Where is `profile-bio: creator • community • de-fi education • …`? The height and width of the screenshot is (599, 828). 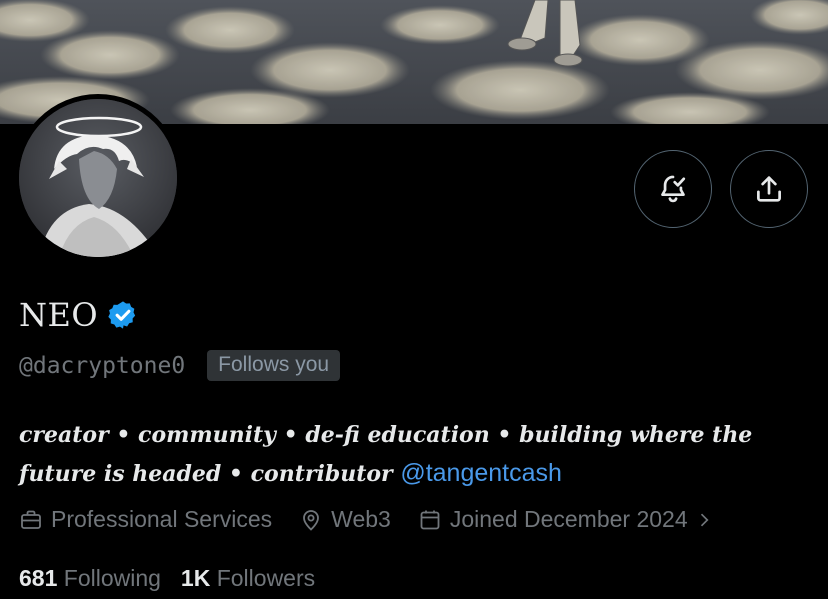 profile-bio: creator • community • de-fi education • … is located at coordinates (409, 454).